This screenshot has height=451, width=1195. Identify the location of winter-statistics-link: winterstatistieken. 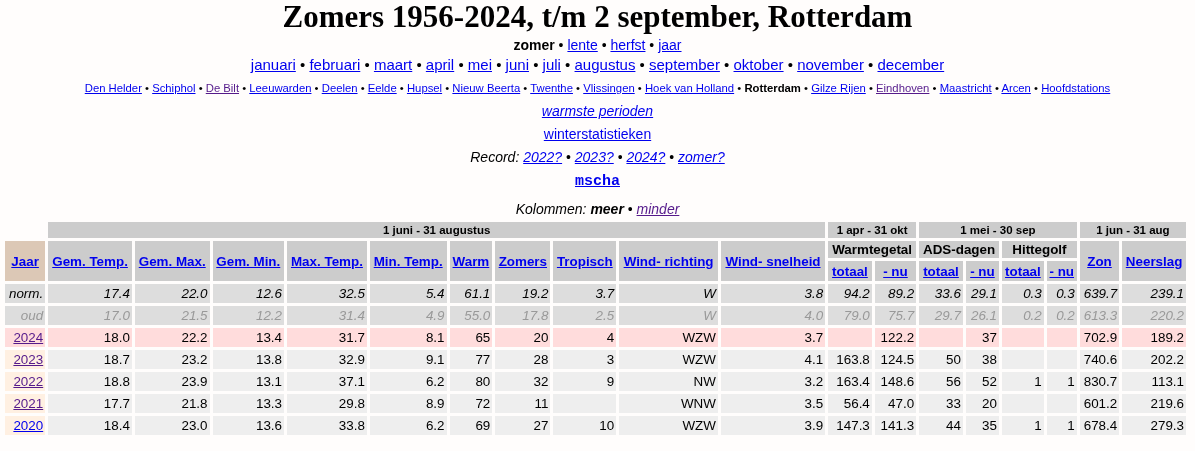
(597, 134).